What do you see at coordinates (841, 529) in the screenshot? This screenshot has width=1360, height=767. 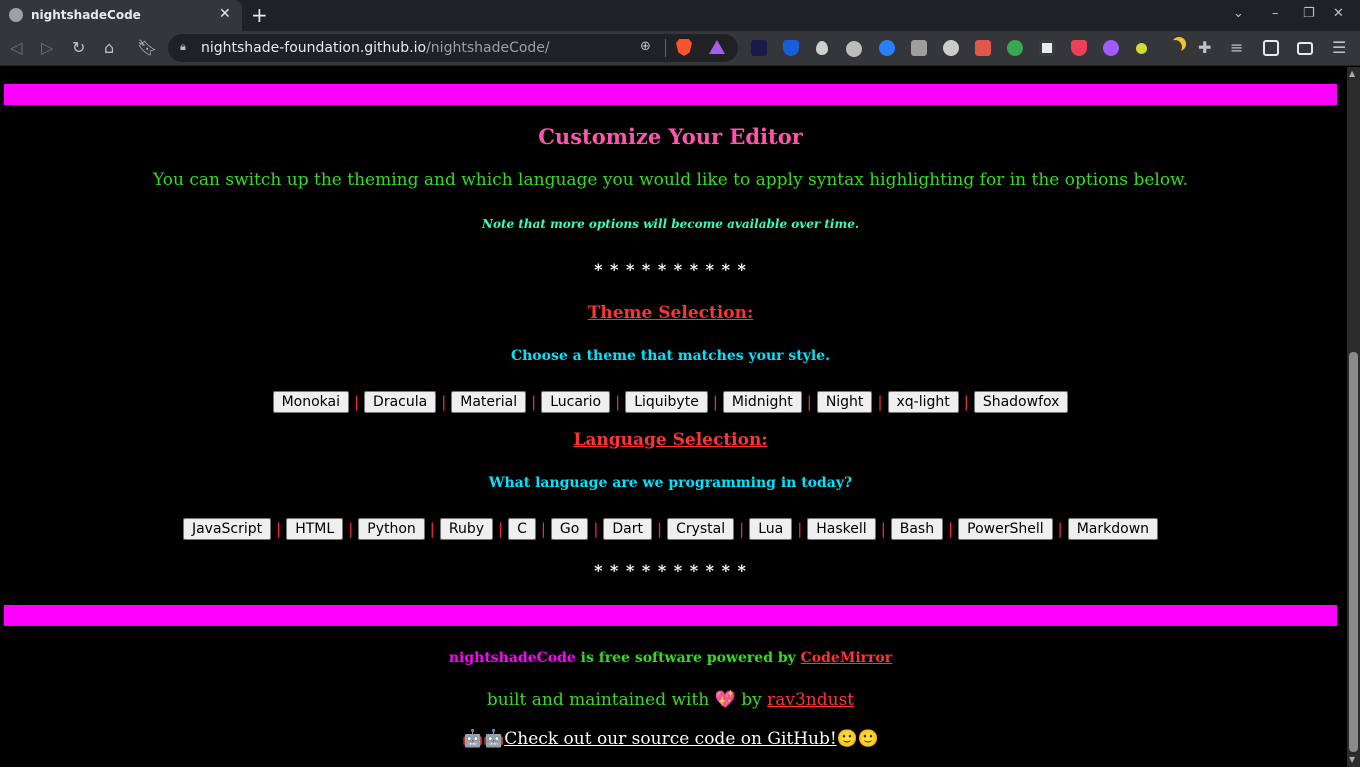 I see `language-button-haskell: Haskell` at bounding box center [841, 529].